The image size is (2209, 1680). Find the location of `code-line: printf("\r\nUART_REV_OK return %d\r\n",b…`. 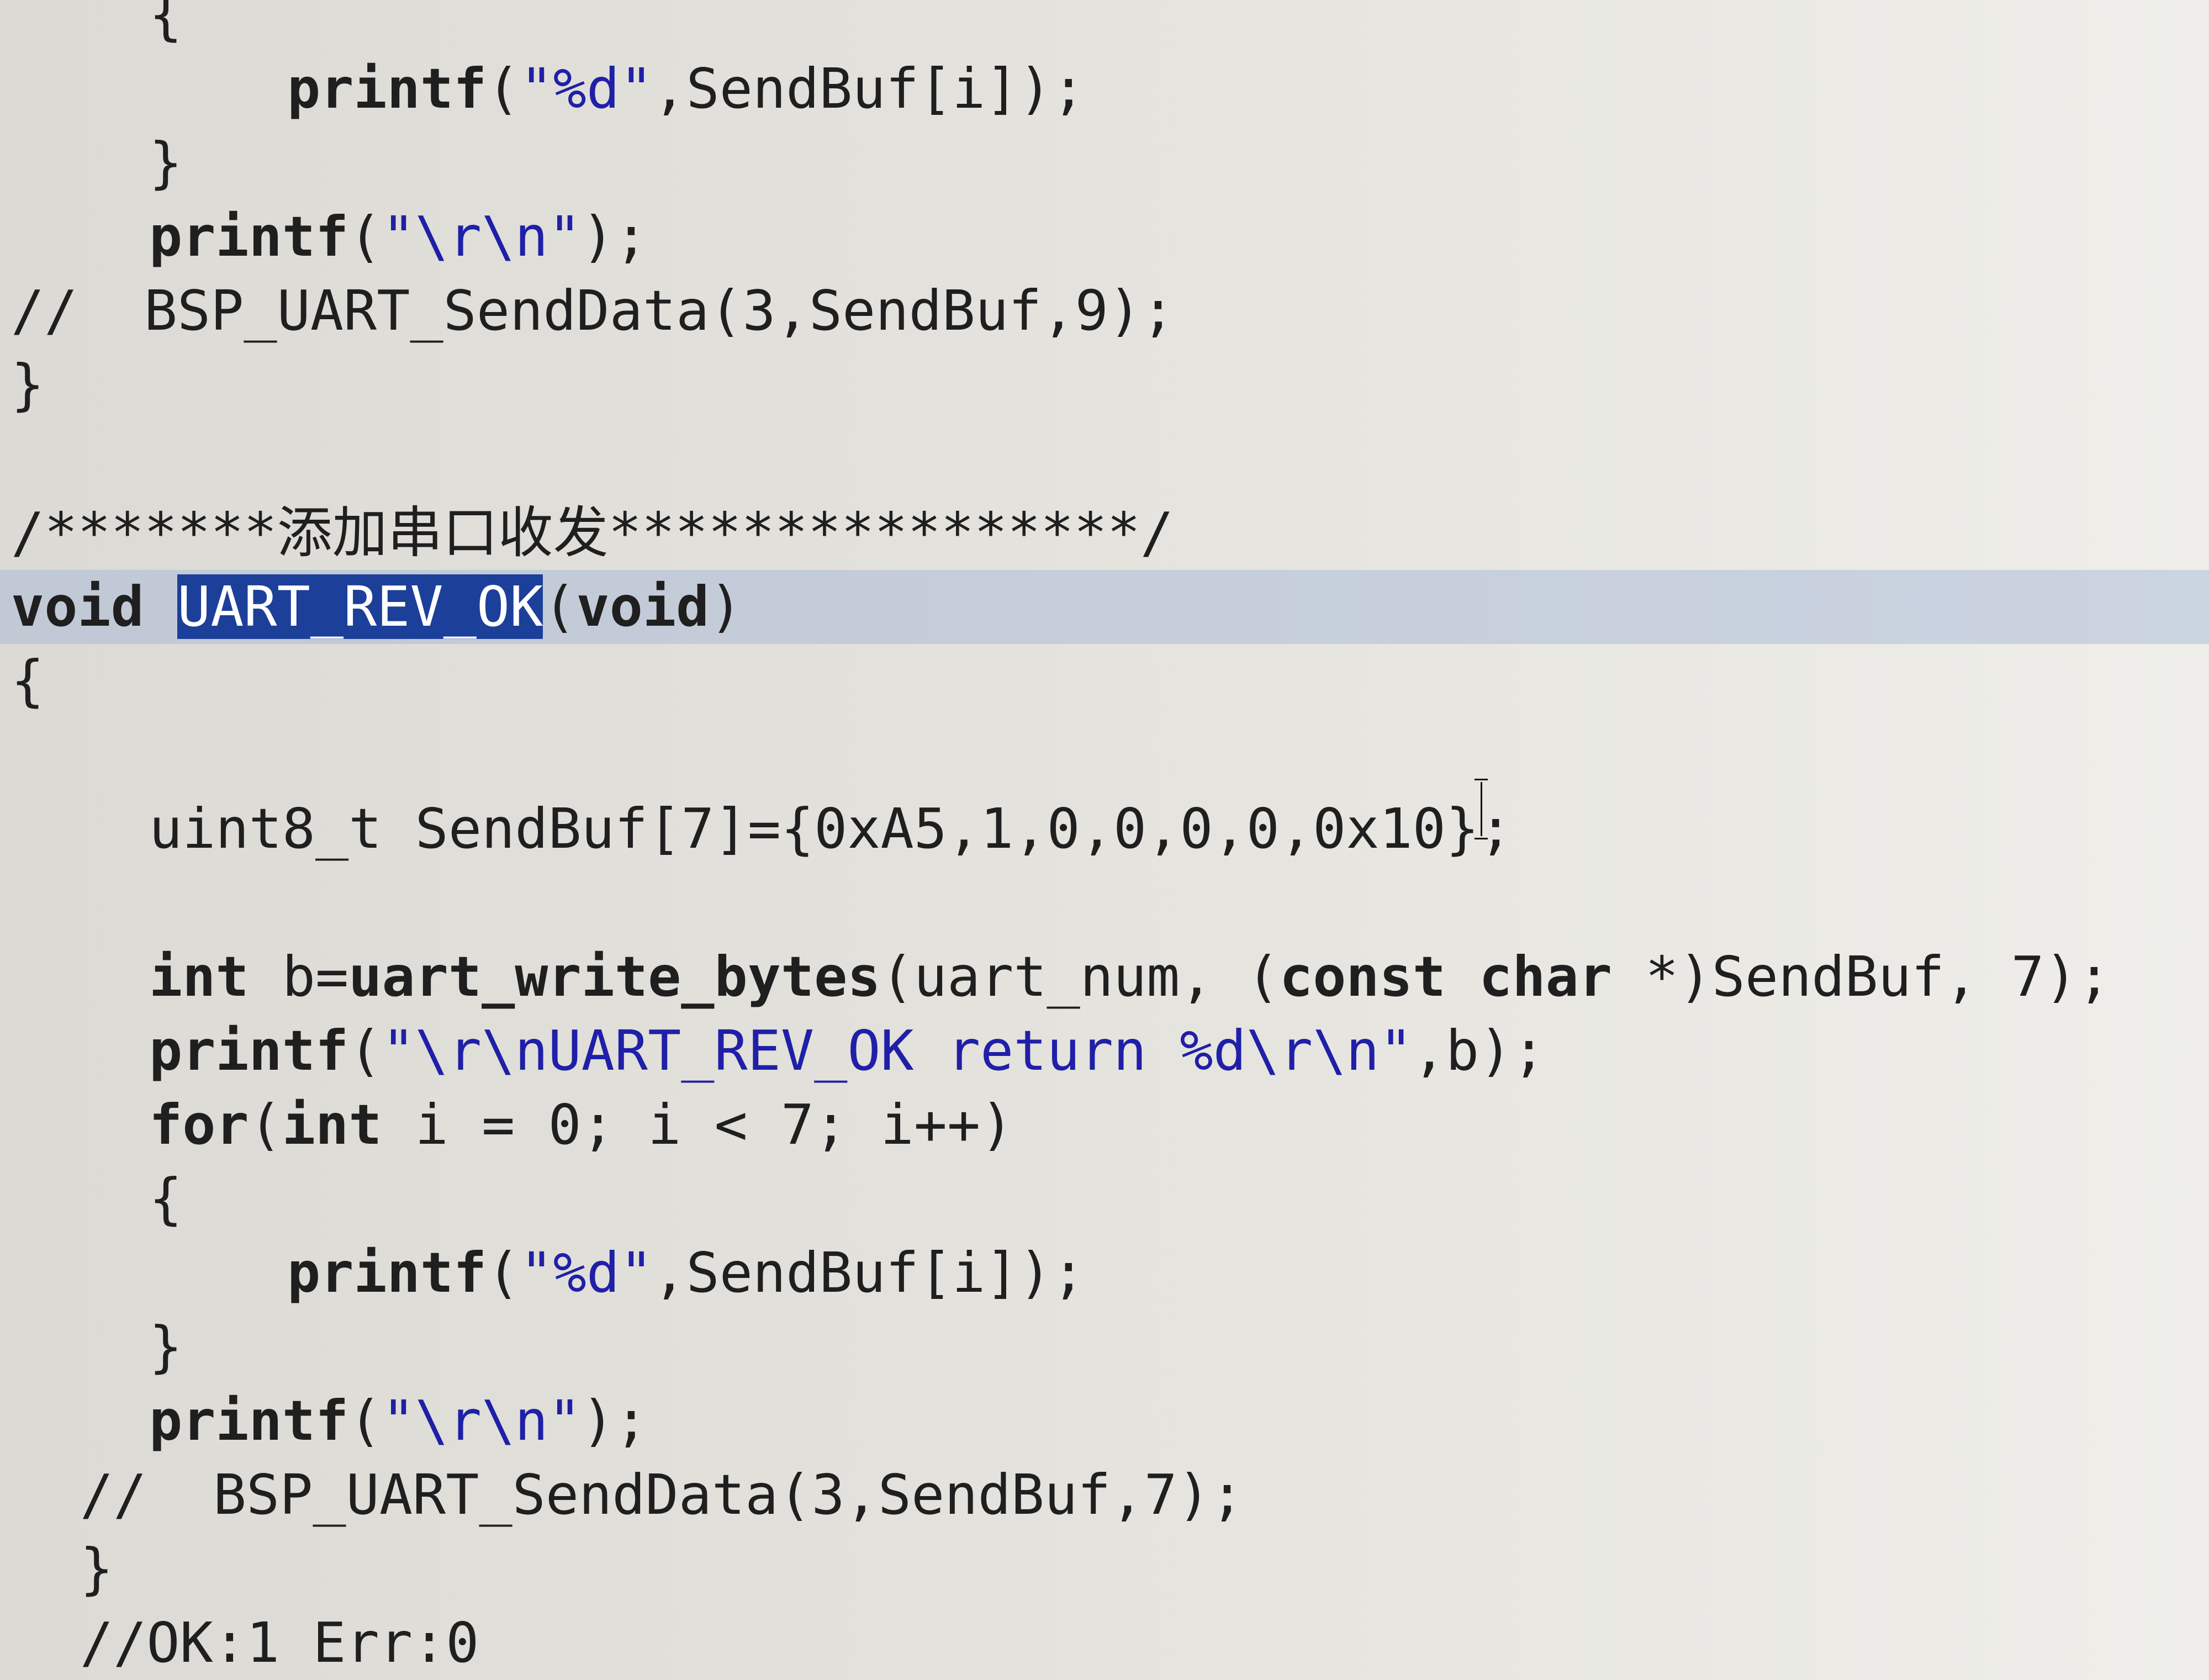

code-line: printf("\r\nUART_REV_OK return %d\r\n",b… is located at coordinates (1104, 1051).